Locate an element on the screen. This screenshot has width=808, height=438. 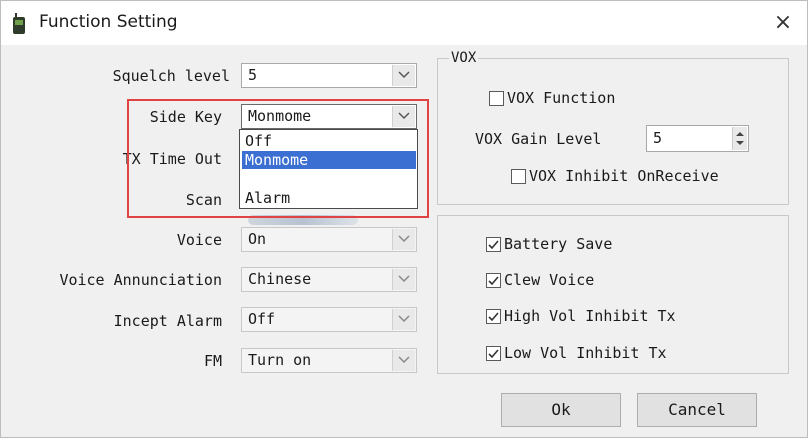
incept-alarm-select: Off is located at coordinates (329, 319).